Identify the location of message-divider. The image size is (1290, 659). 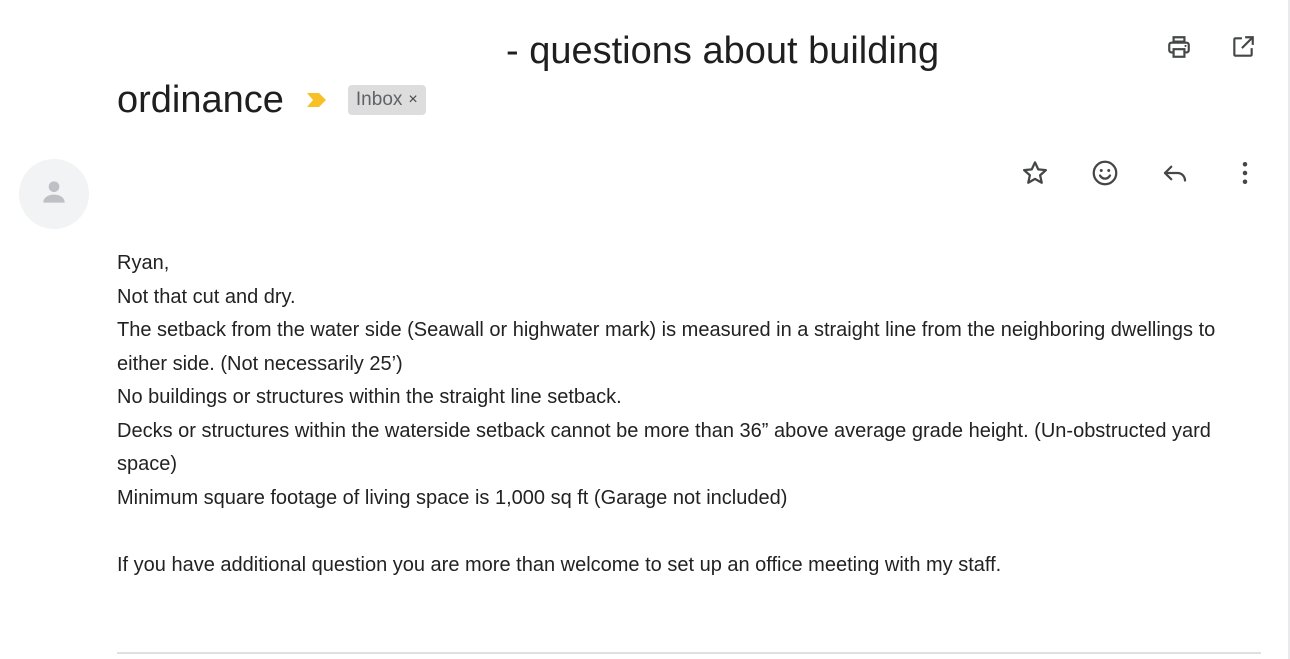
(689, 653).